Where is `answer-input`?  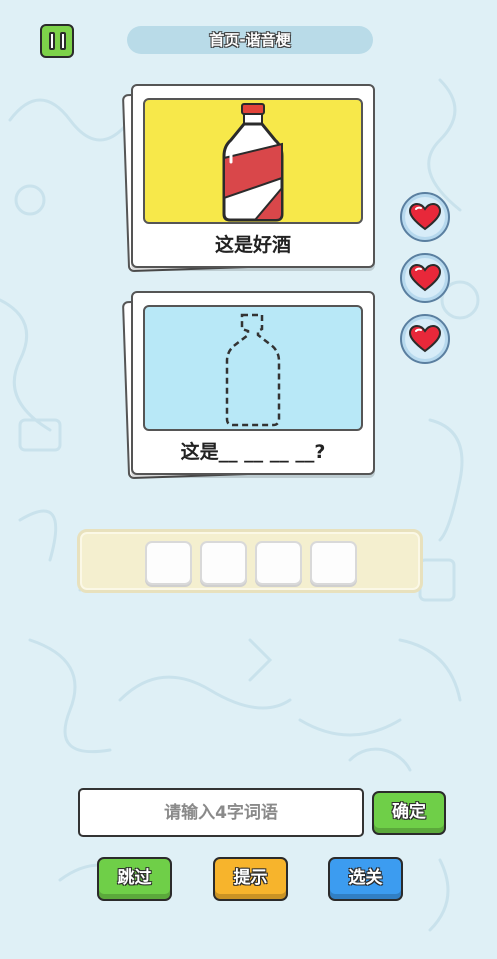
answer-input is located at coordinates (221, 812).